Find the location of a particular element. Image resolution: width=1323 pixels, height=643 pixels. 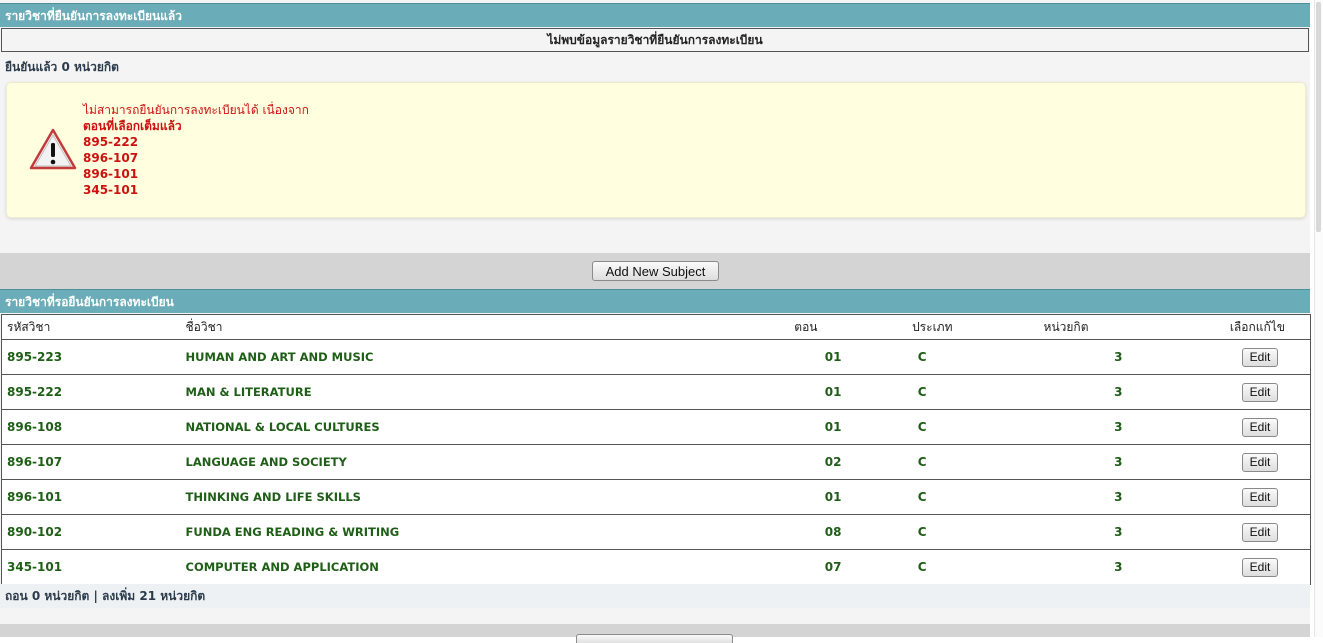

column-header-type: ประเภท is located at coordinates (910, 327).